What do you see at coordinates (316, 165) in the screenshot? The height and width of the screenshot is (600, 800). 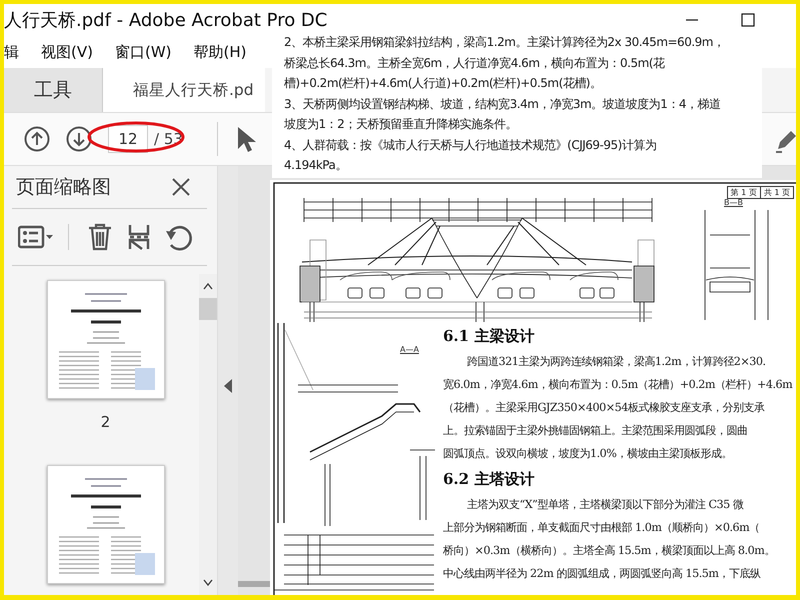 I see `note-line: 4.194kPa。` at bounding box center [316, 165].